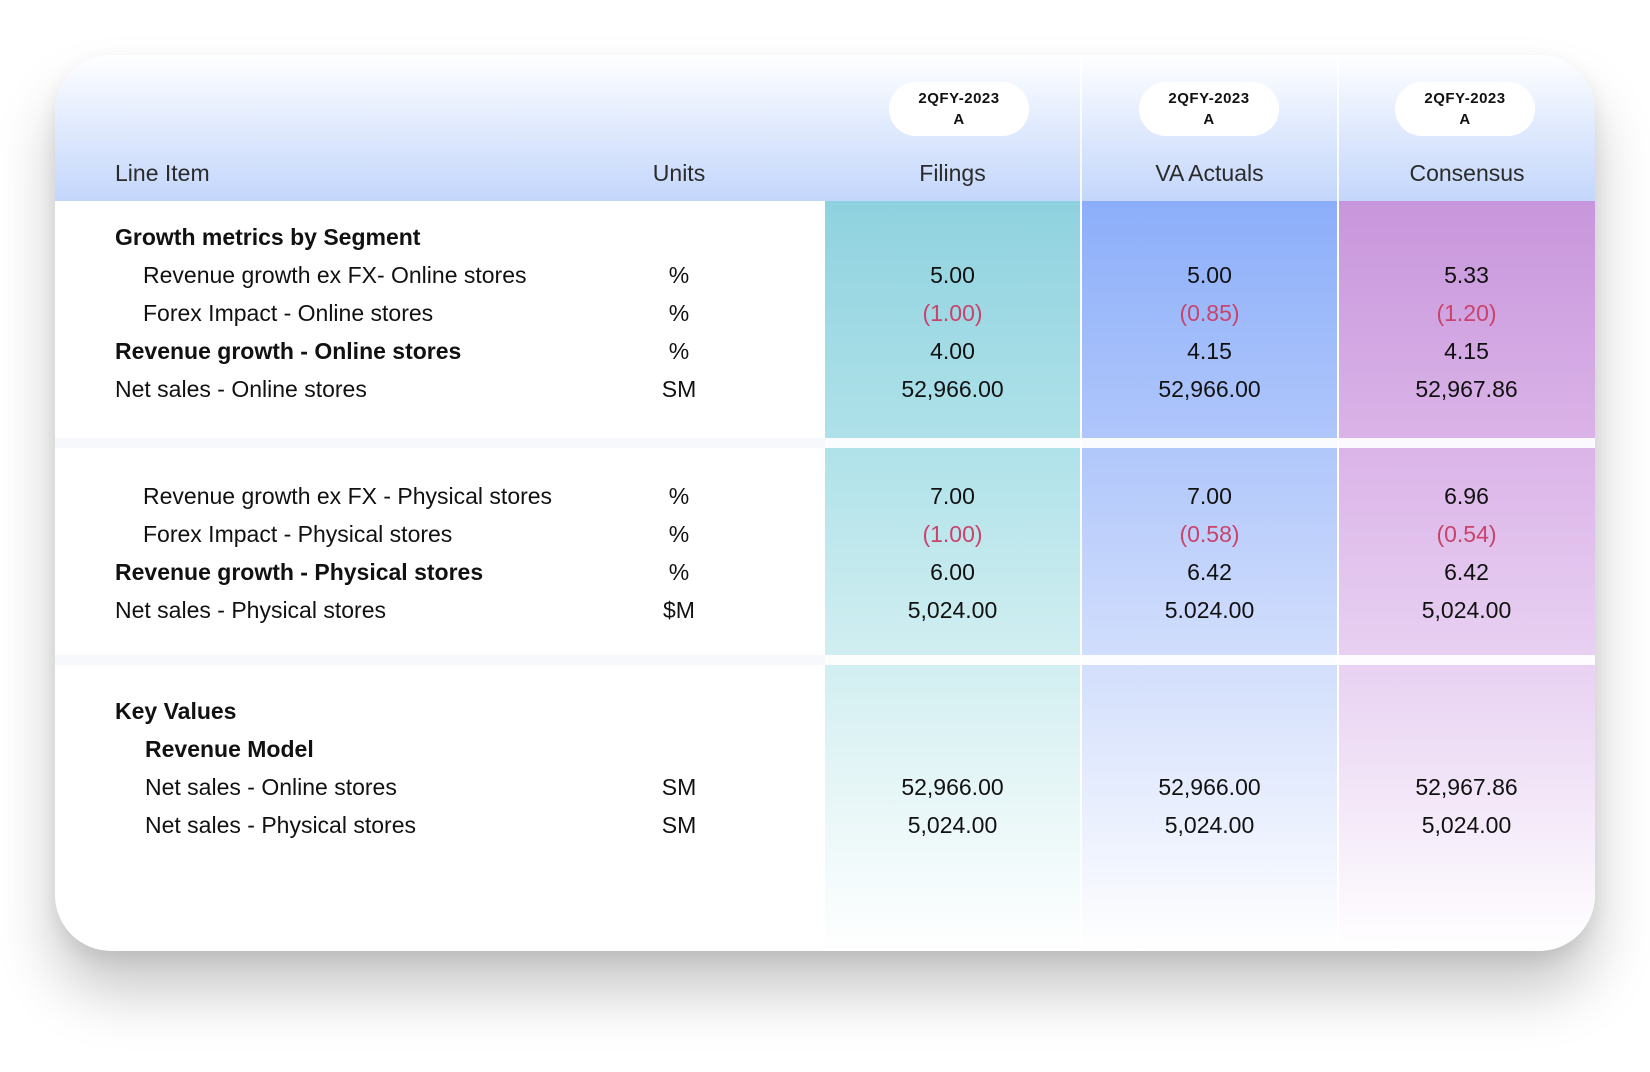  Describe the element at coordinates (1209, 275) in the screenshot. I see `actuals-value: 5.00` at that location.